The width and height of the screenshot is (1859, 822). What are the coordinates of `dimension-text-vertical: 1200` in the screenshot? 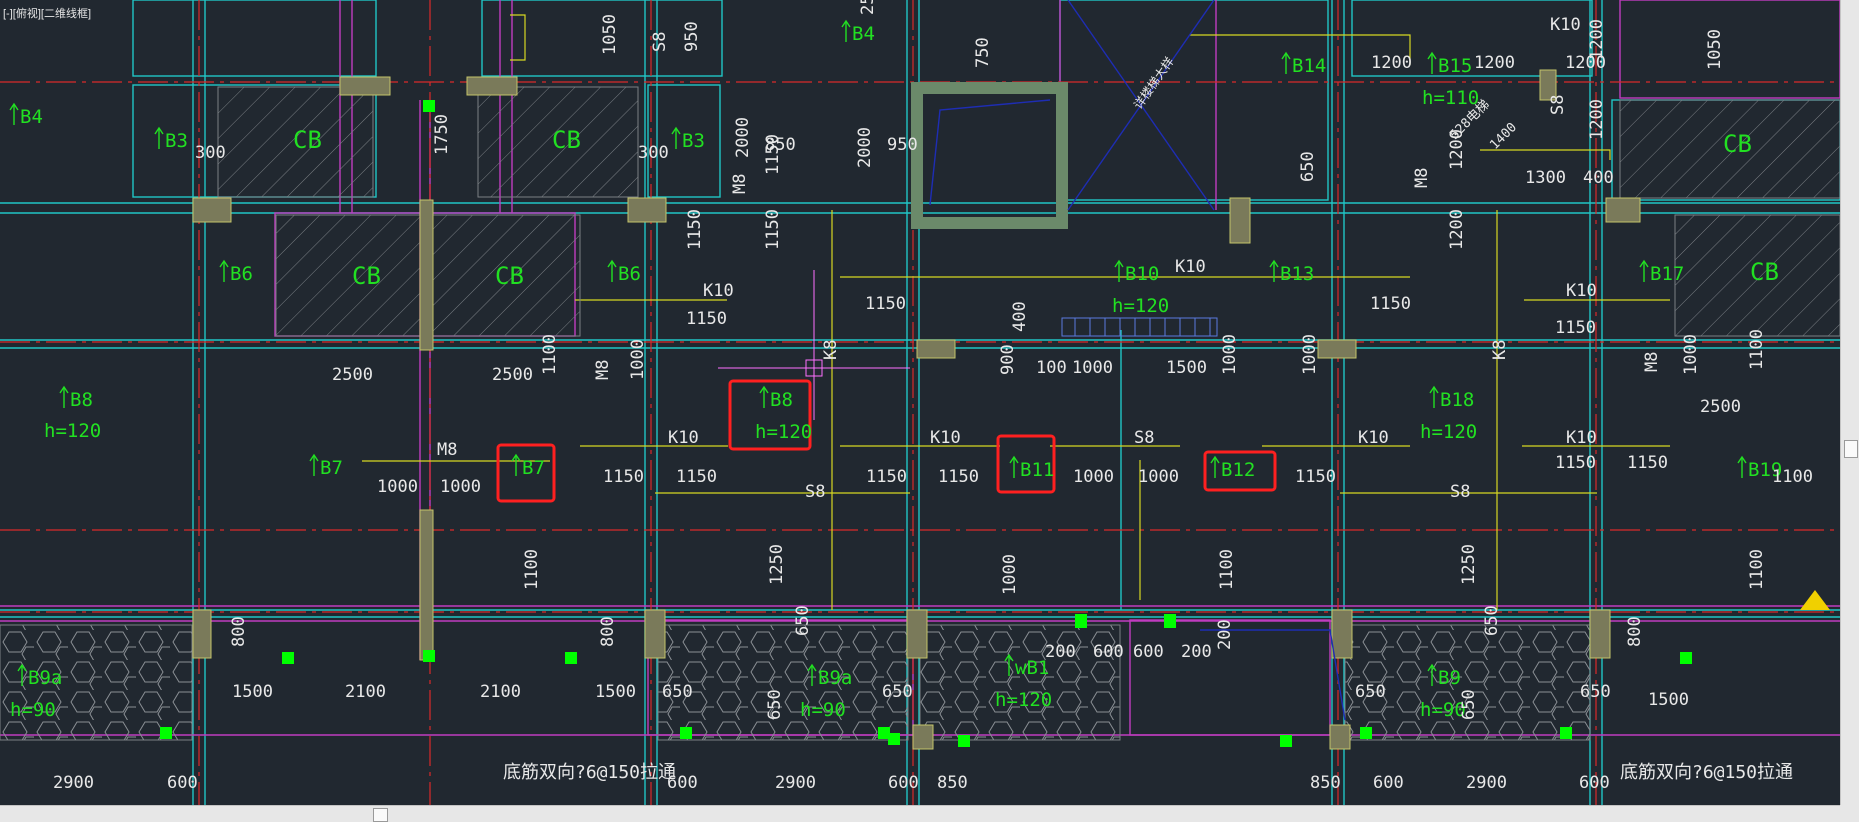 It's located at (1457, 229).